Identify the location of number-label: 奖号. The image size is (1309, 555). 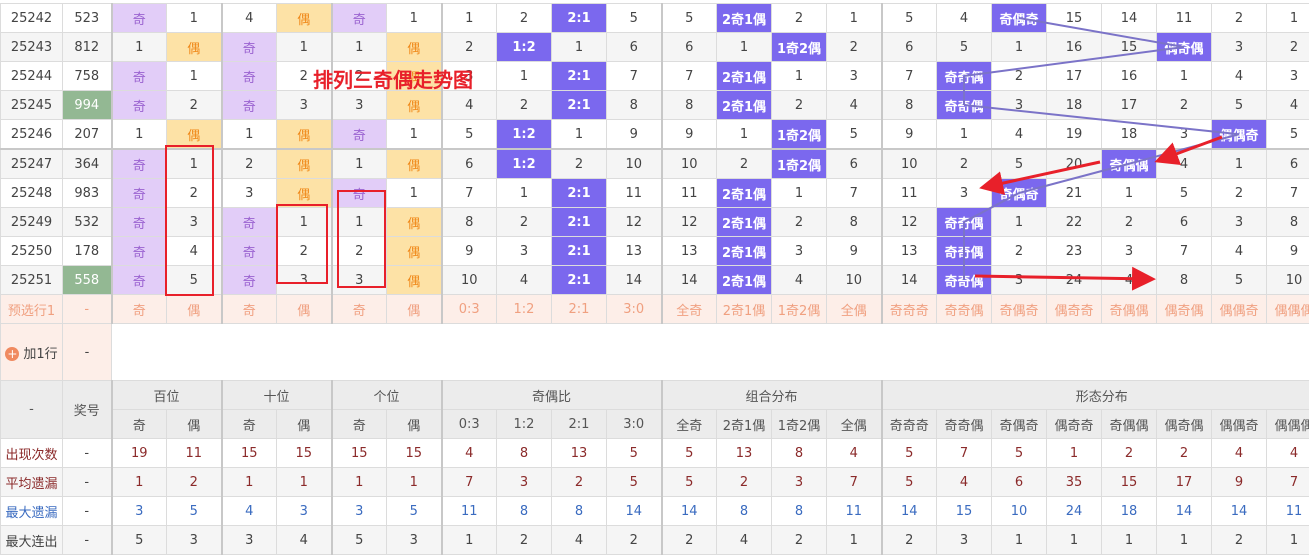
(87, 410).